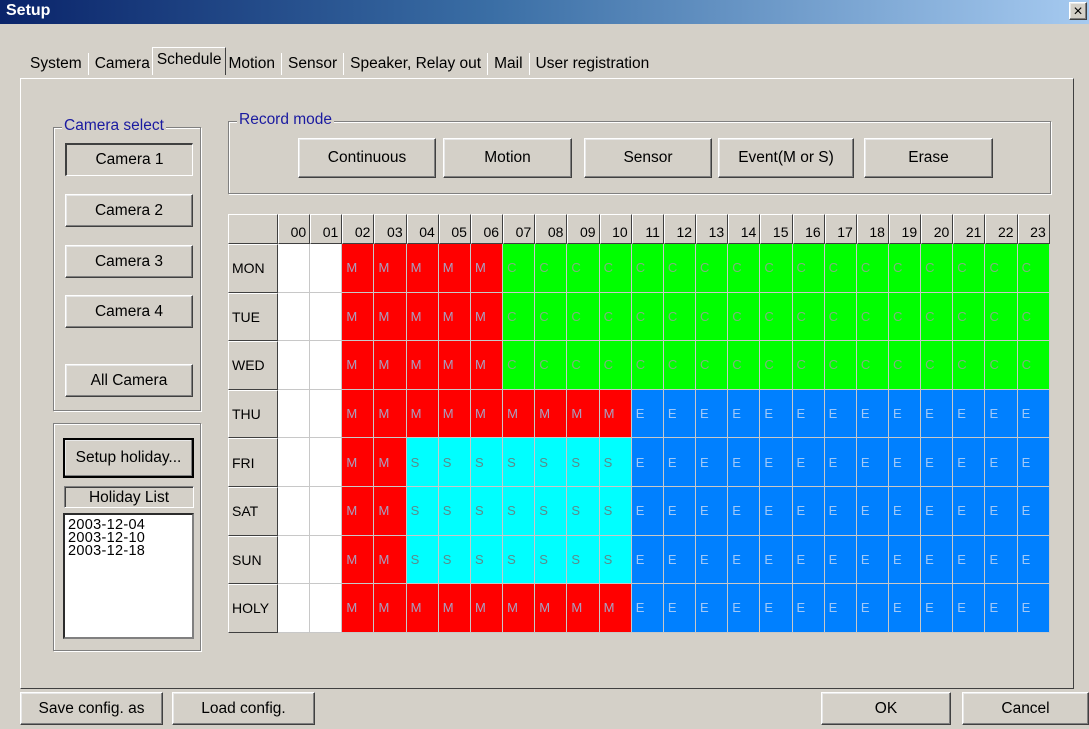 This screenshot has width=1089, height=729. I want to click on day-header: SUN, so click(253, 560).